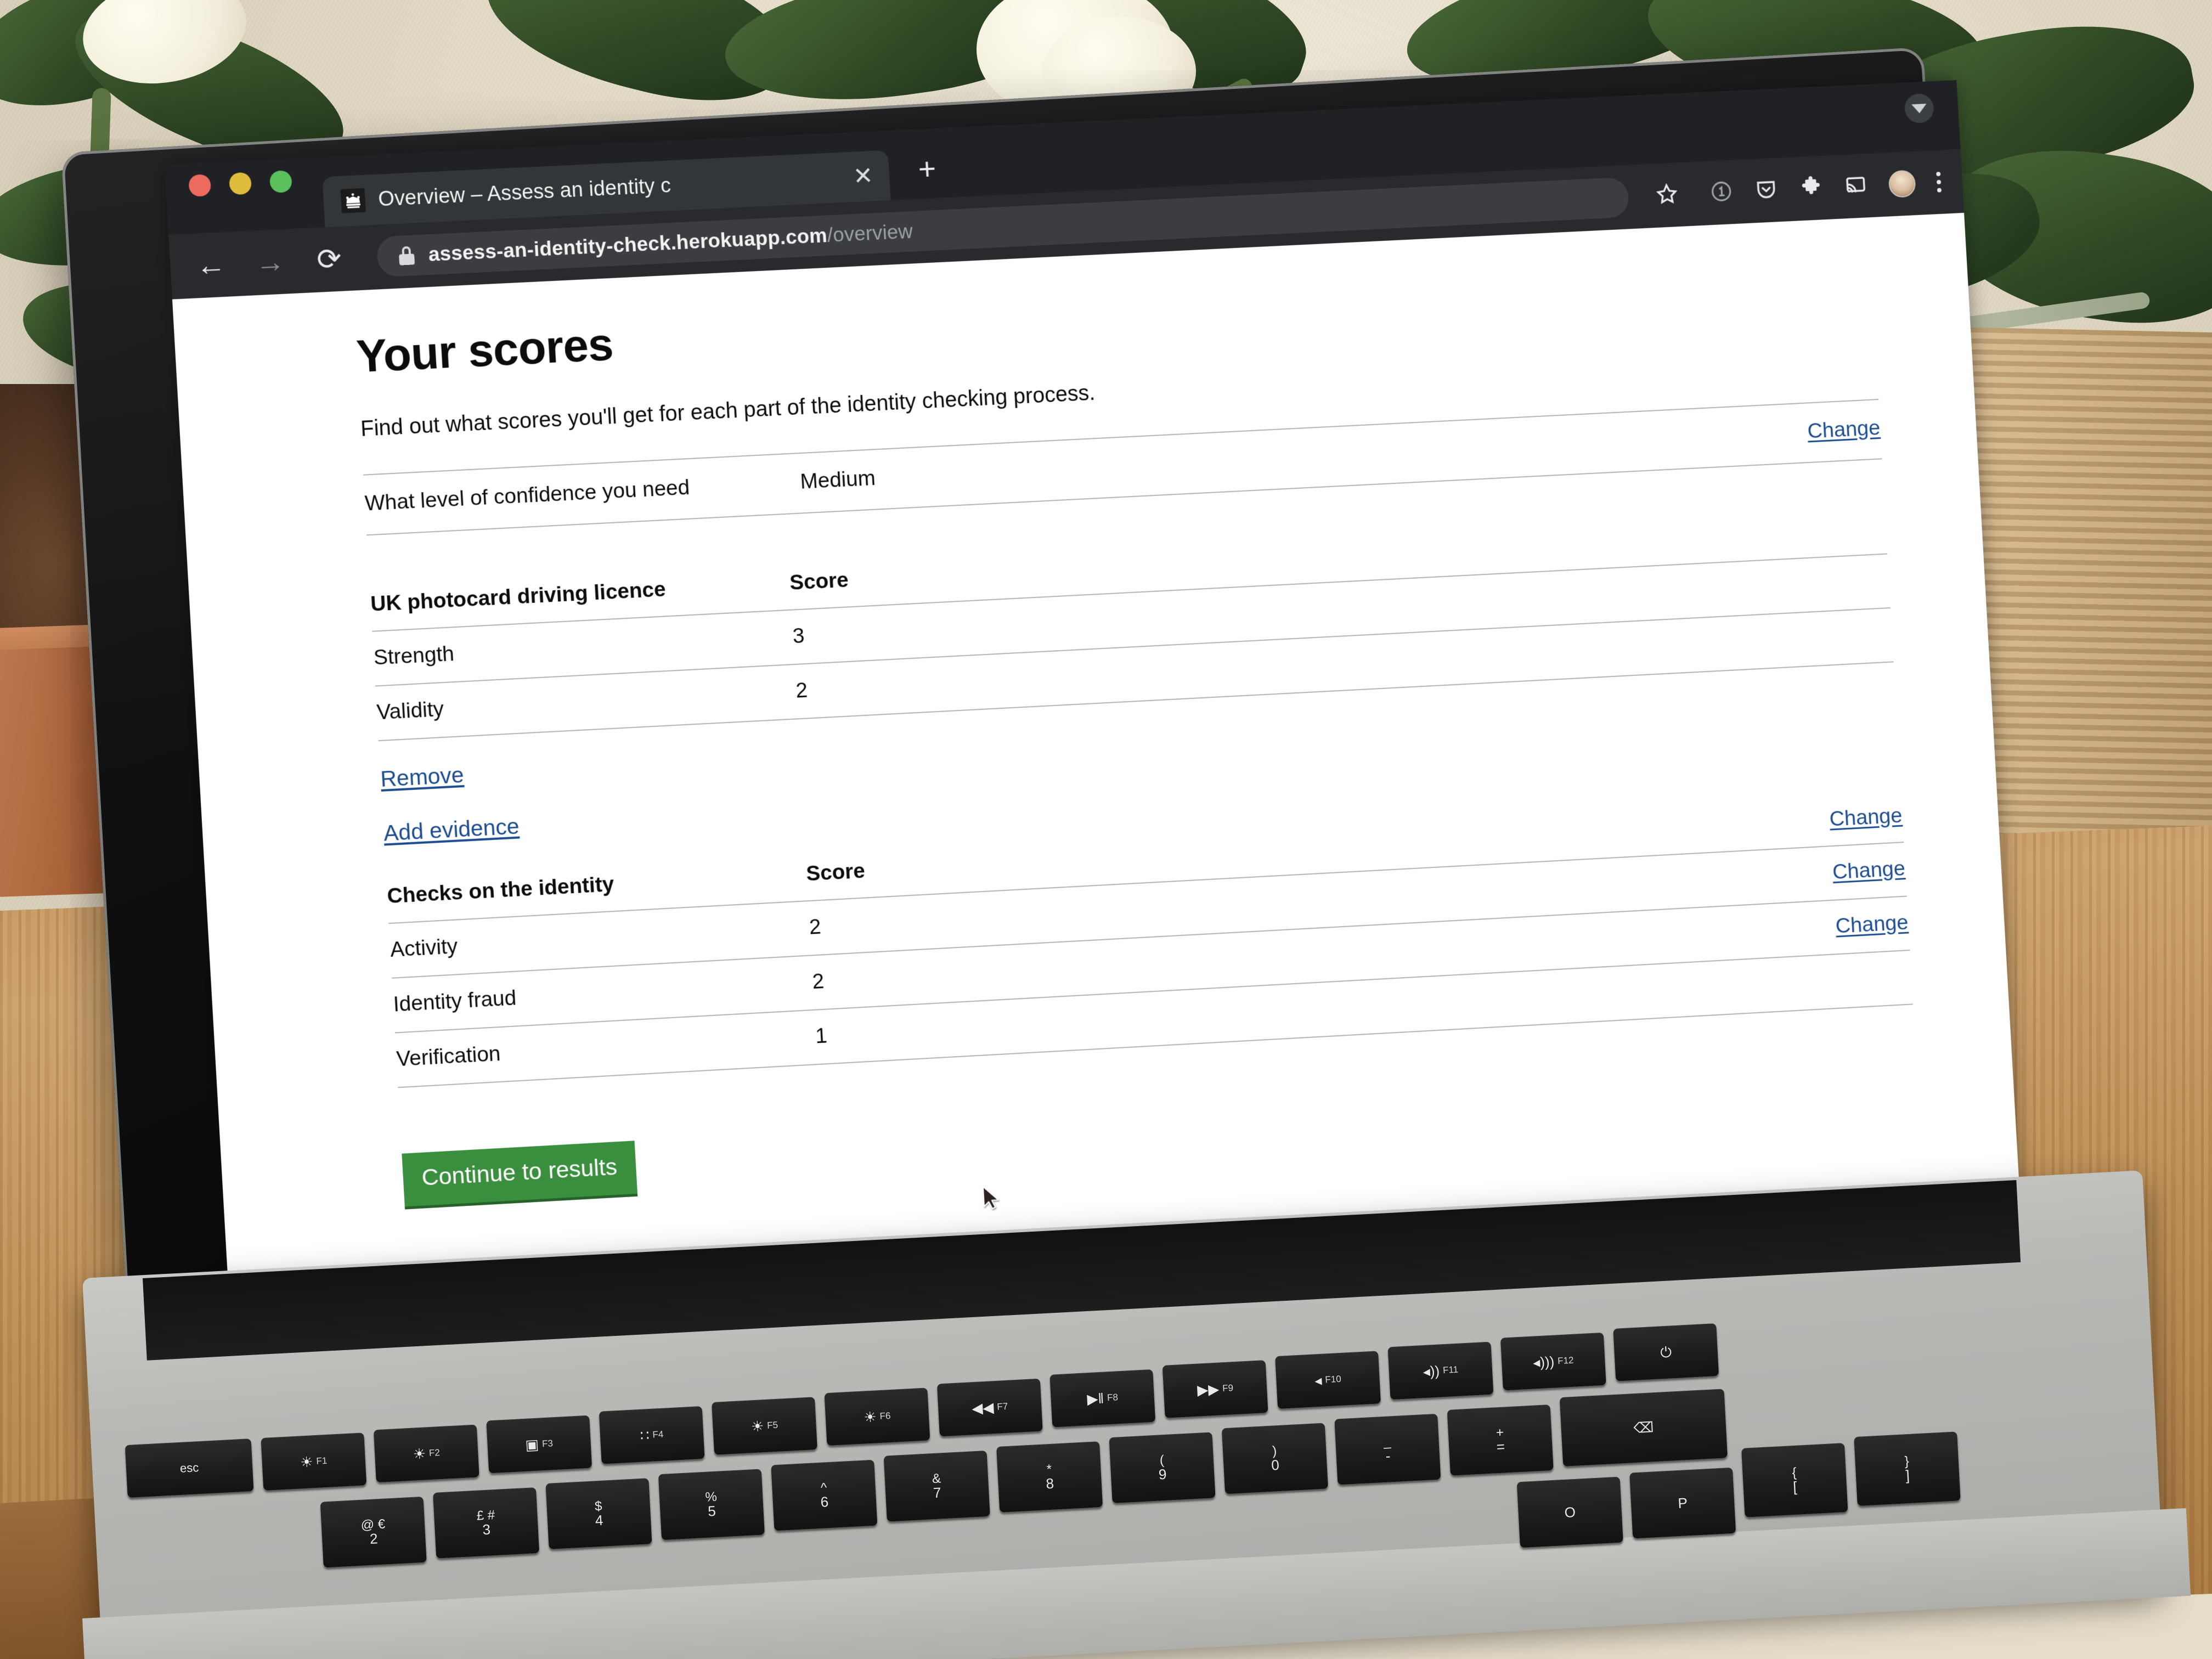  I want to click on key-f1-fn: F1, so click(322, 1461).